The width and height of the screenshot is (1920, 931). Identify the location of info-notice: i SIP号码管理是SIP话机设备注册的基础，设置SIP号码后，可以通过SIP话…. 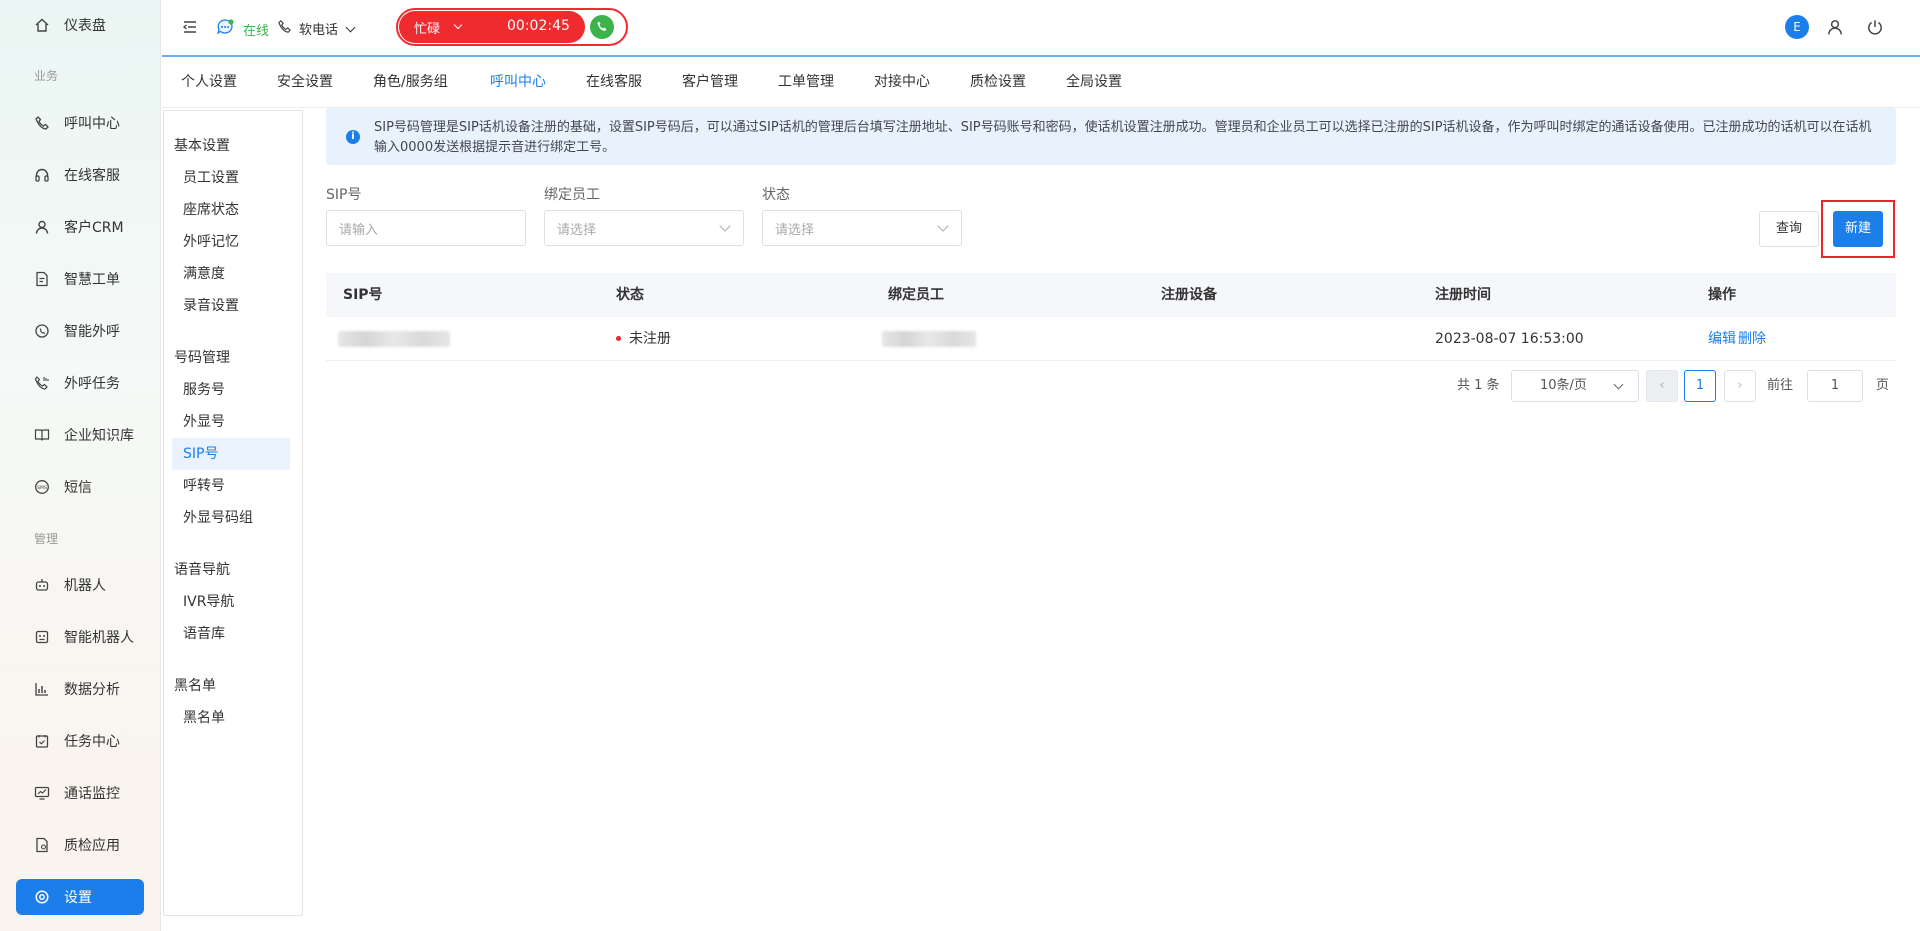
(1111, 136).